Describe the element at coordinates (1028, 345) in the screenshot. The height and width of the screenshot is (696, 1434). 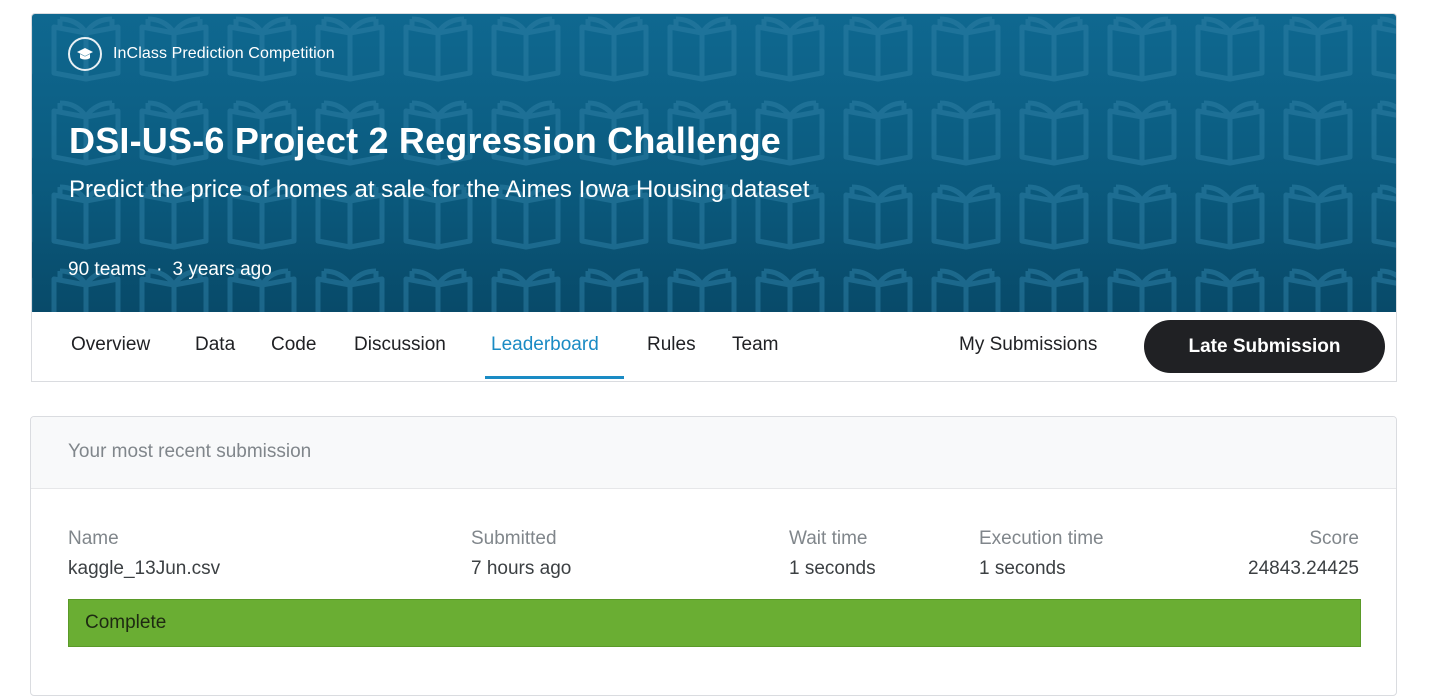
I see `my-submissions-link: My Submissions` at that location.